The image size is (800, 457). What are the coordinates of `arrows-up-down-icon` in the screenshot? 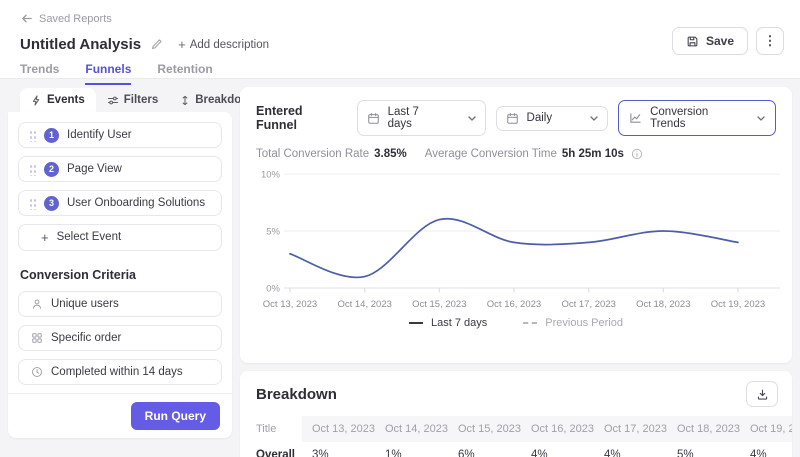 It's located at (185, 100).